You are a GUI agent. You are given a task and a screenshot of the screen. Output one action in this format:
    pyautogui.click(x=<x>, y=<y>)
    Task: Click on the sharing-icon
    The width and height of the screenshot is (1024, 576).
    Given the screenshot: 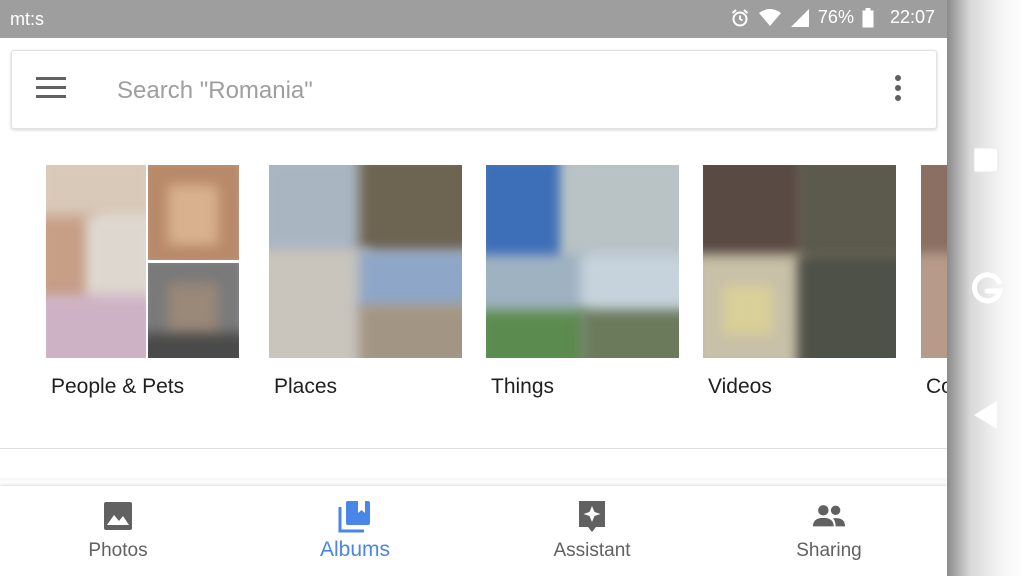 What is the action you would take?
    pyautogui.click(x=829, y=516)
    